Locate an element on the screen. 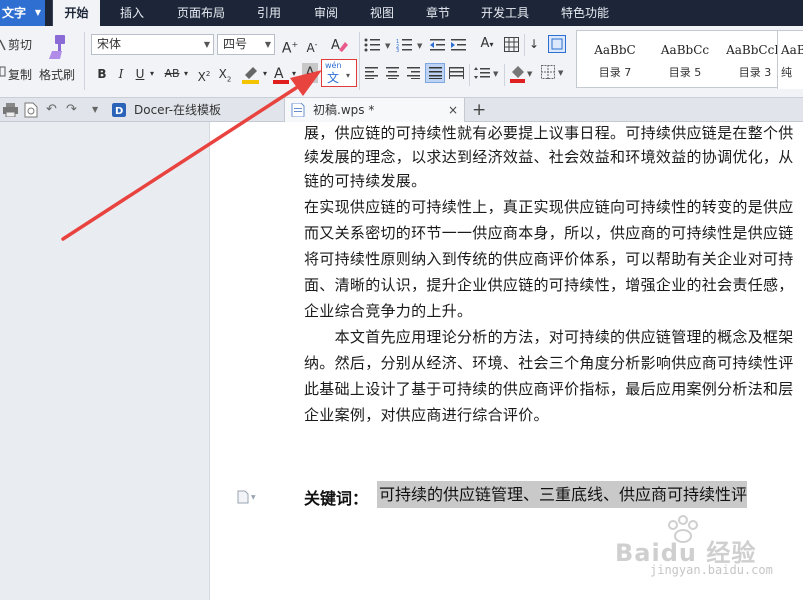 The image size is (803, 600). print-preview-icon is located at coordinates (31, 110).